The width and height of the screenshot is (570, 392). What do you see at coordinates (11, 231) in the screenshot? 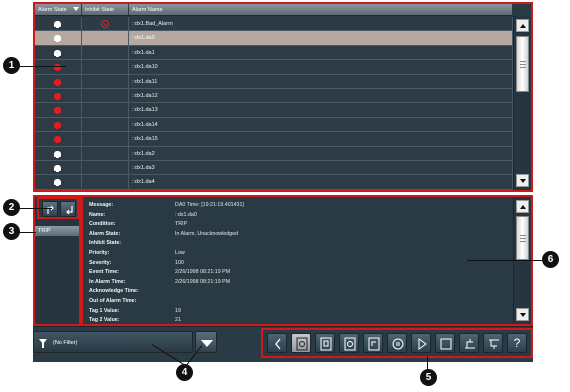
I see `callout-3: 3` at bounding box center [11, 231].